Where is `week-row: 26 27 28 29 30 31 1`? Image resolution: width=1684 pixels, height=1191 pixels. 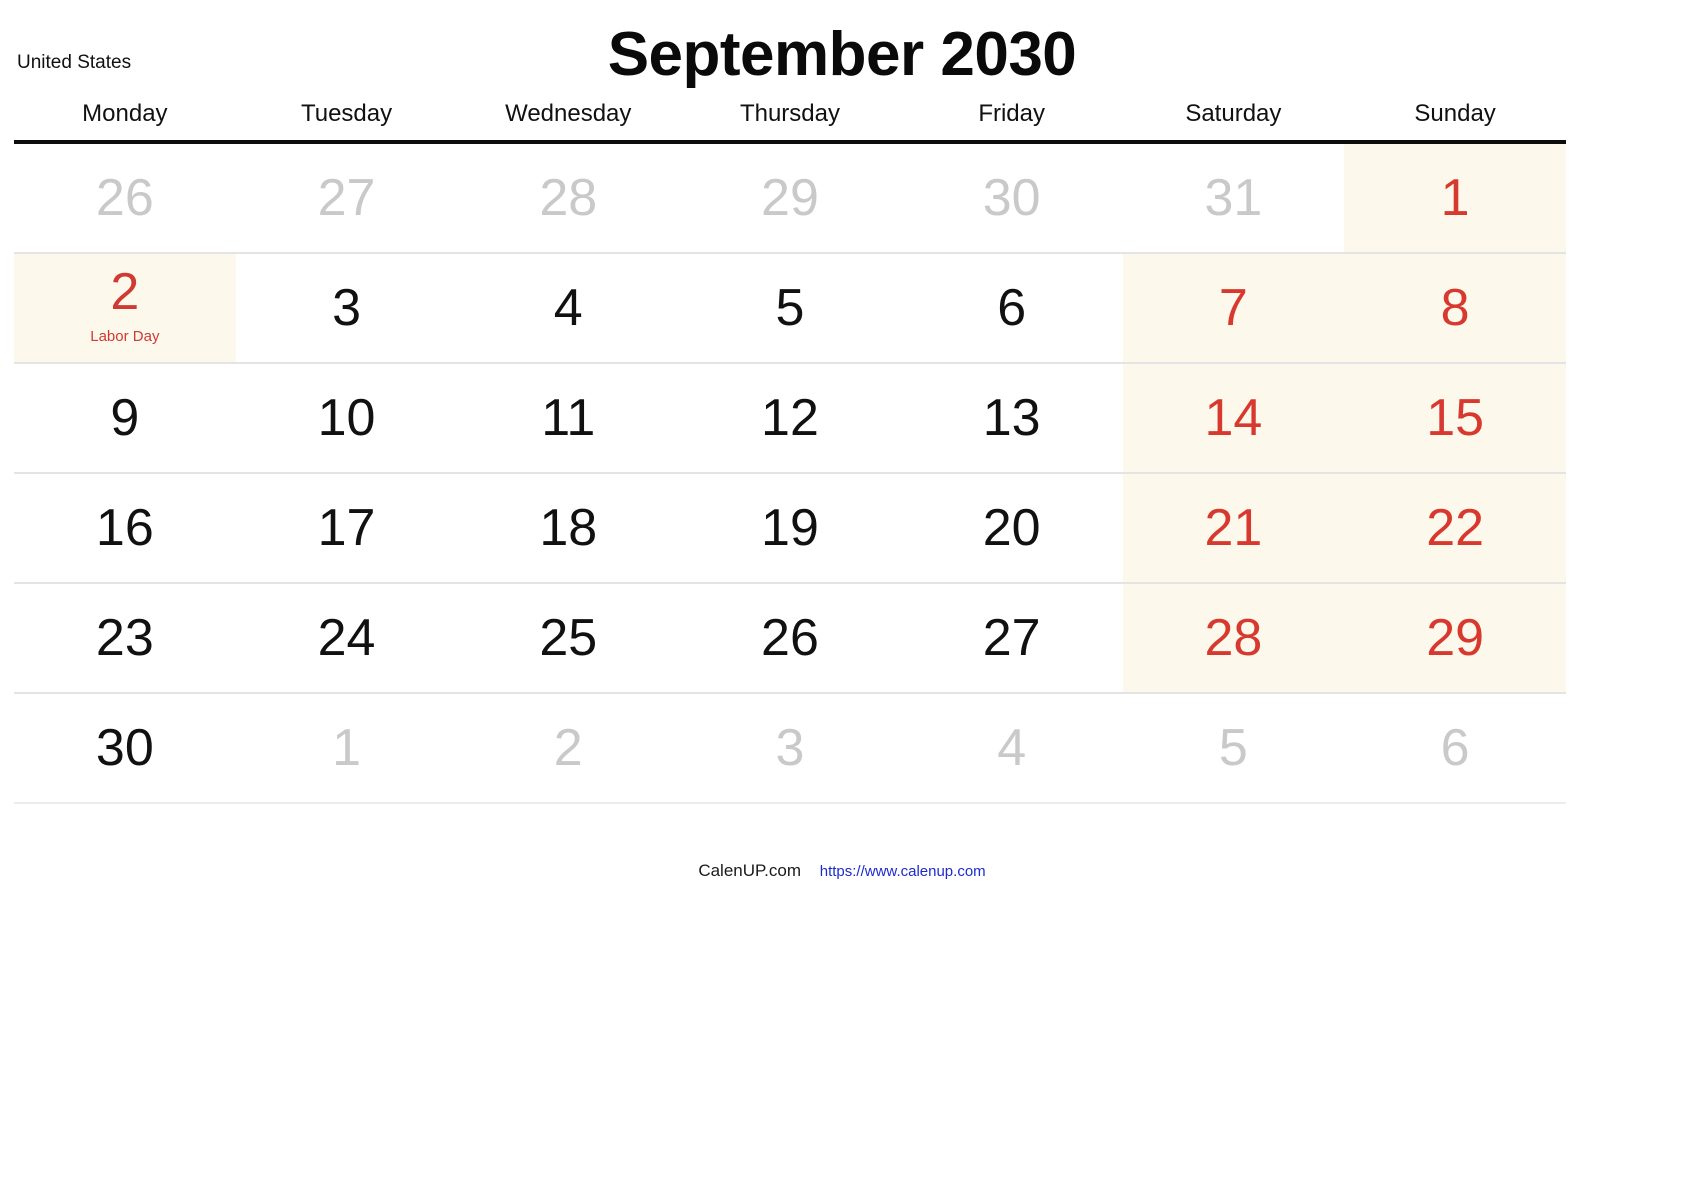
week-row: 26 27 28 29 30 31 1 is located at coordinates (790, 198).